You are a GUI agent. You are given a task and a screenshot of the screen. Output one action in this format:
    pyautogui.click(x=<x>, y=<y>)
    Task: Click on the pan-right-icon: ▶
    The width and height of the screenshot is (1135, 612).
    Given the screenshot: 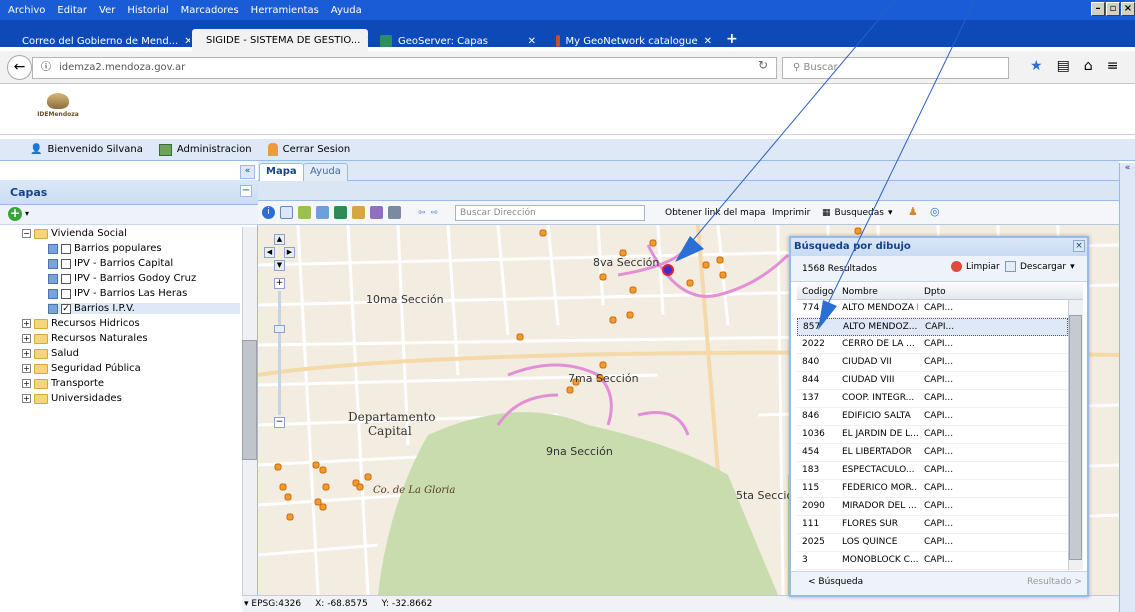 What is the action you would take?
    pyautogui.click(x=289, y=252)
    